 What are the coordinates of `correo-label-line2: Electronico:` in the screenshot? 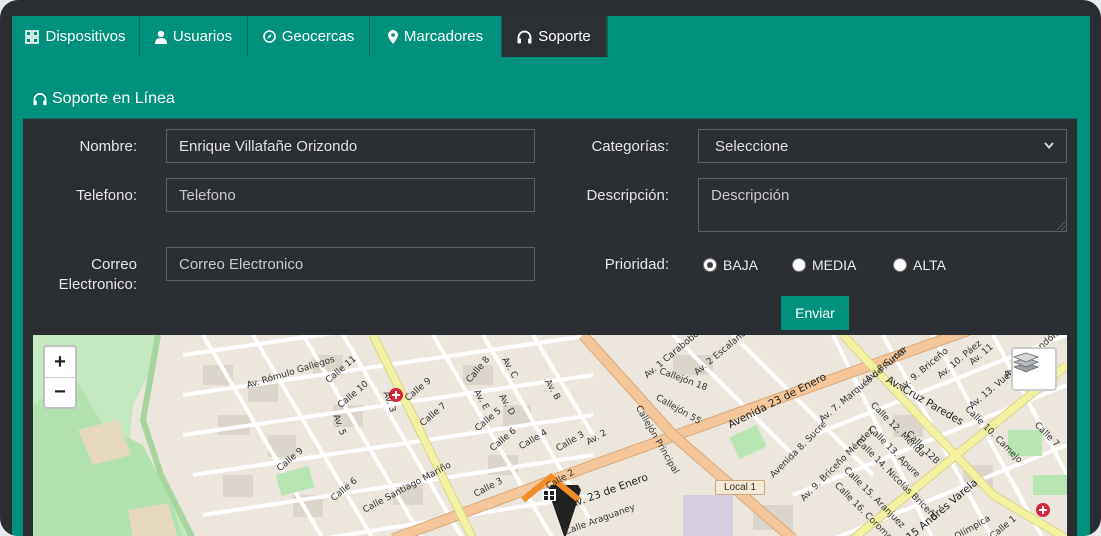 It's located at (97, 284).